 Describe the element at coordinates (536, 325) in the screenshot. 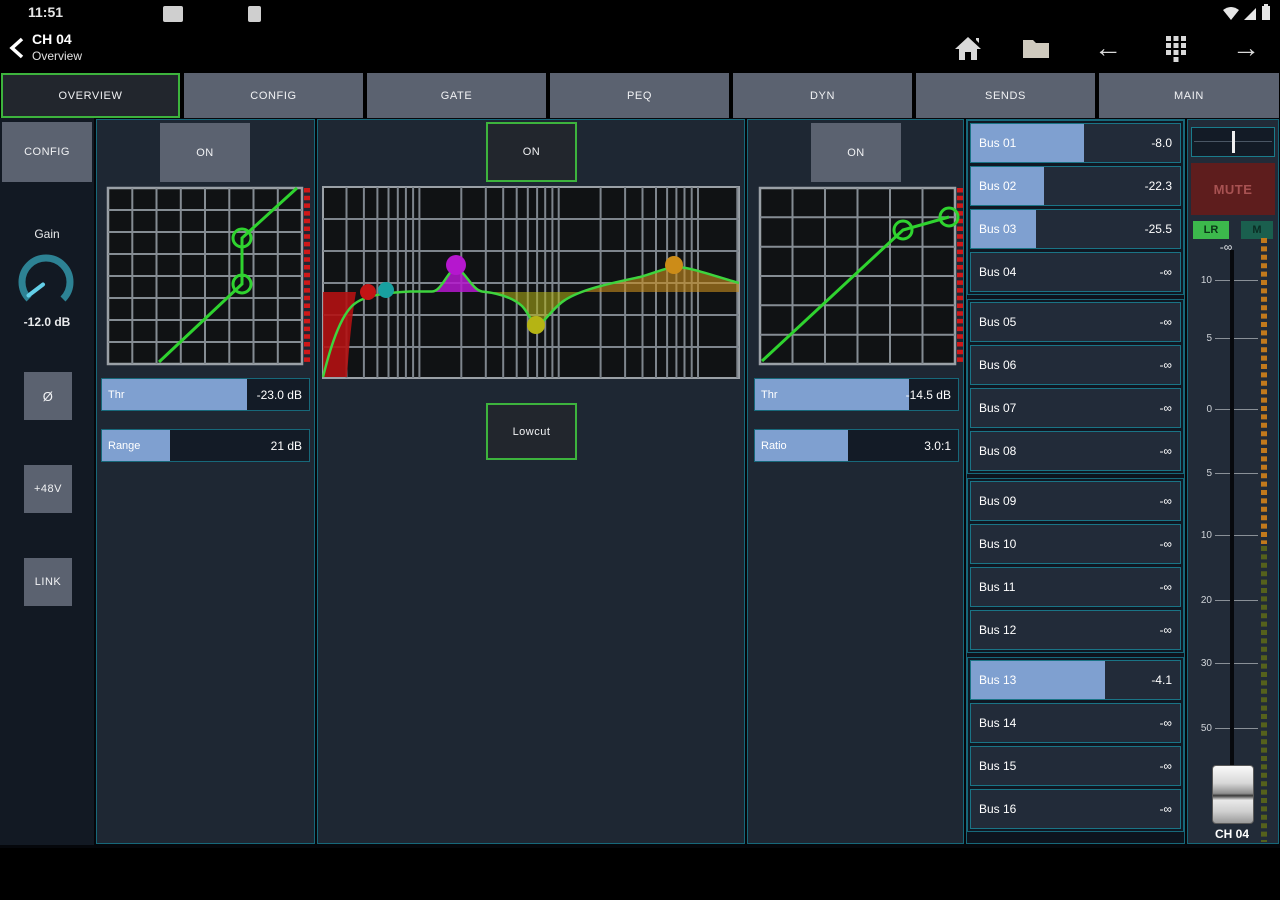

I see `eq-node-yellow` at that location.